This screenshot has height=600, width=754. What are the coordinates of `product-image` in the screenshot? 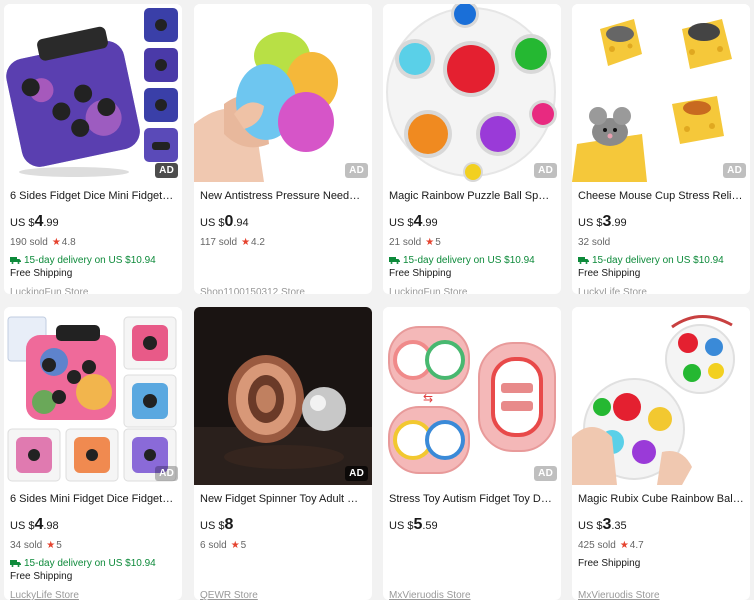 It's located at (661, 396).